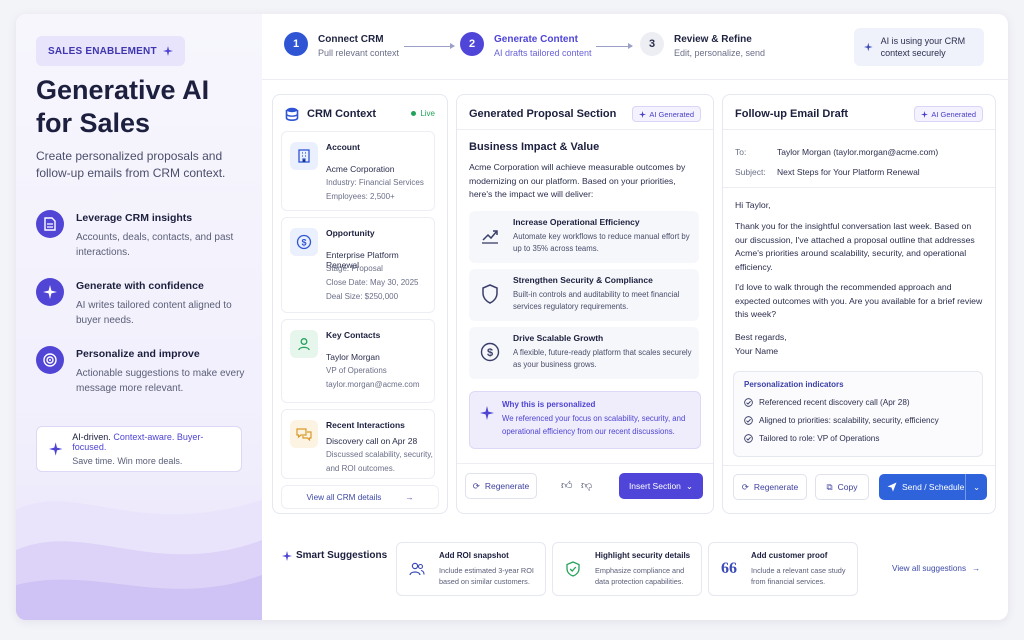  What do you see at coordinates (567, 485) in the screenshot?
I see `thumbs-up-icon: 👍︎` at bounding box center [567, 485].